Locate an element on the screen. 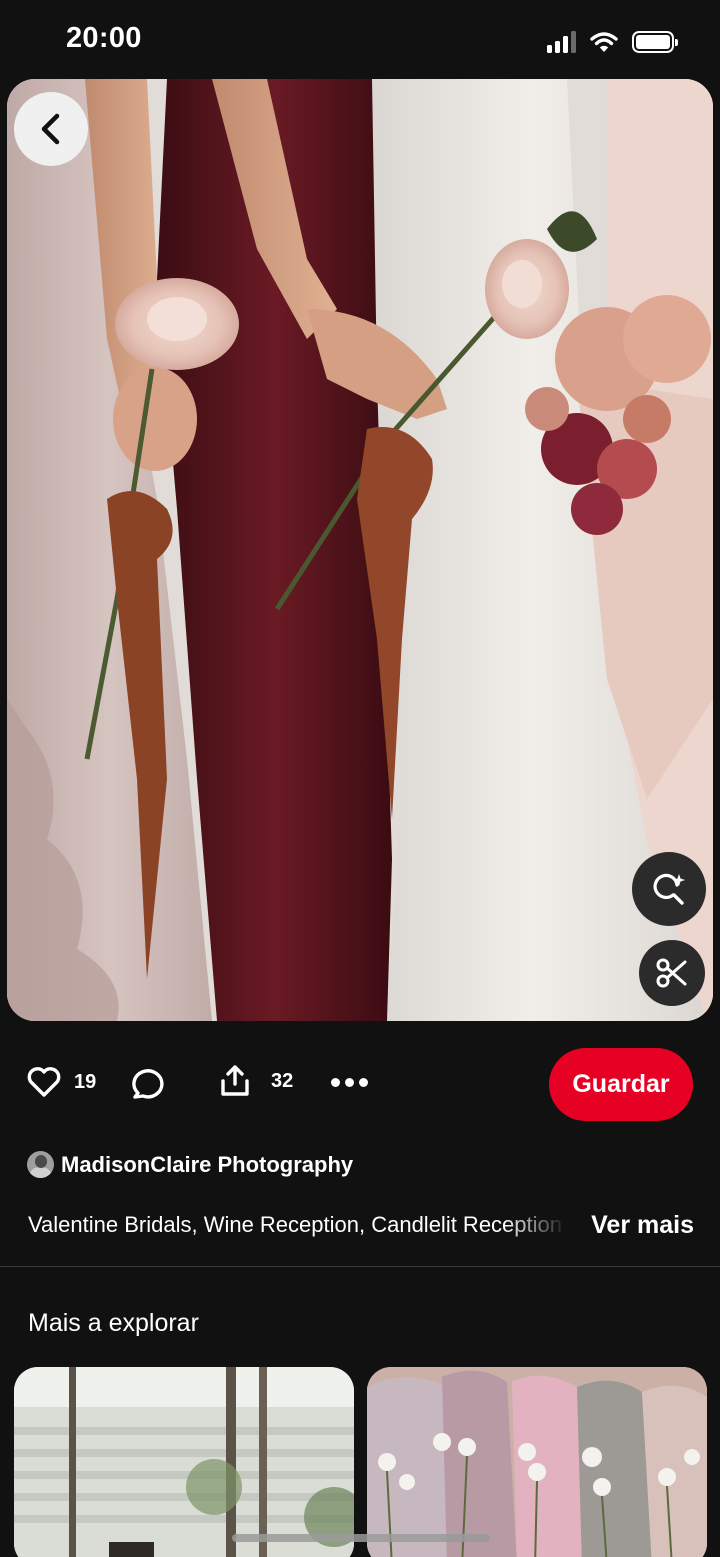 Image resolution: width=720 pixels, height=1557 pixels. share-button: 32 is located at coordinates (256, 1081).